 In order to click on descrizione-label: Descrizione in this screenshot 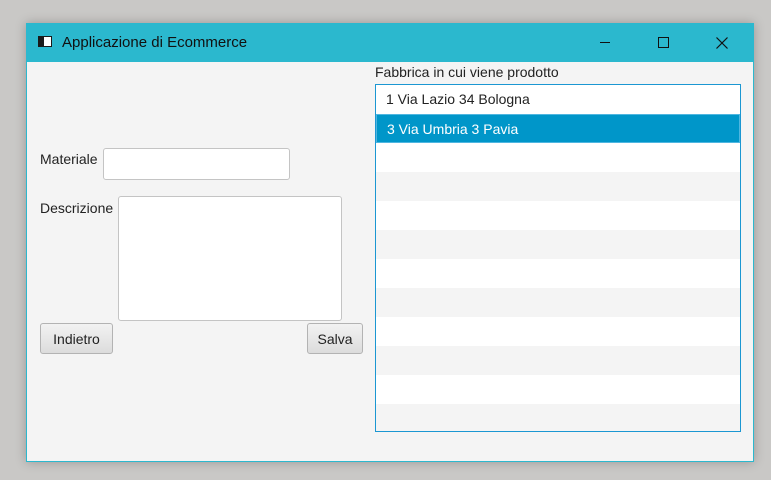, I will do `click(77, 208)`.